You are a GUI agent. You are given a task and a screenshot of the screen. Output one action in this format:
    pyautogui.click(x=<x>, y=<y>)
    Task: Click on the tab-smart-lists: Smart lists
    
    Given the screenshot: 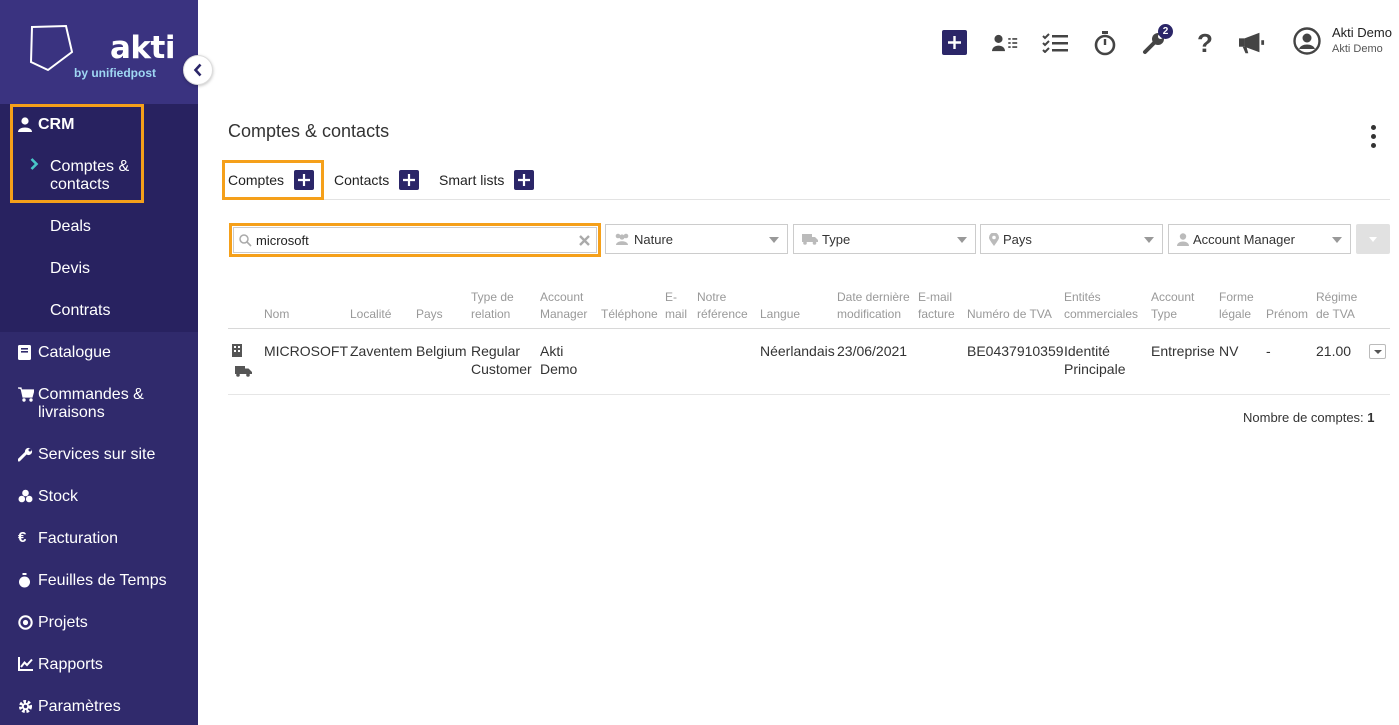 What is the action you would take?
    pyautogui.click(x=487, y=180)
    